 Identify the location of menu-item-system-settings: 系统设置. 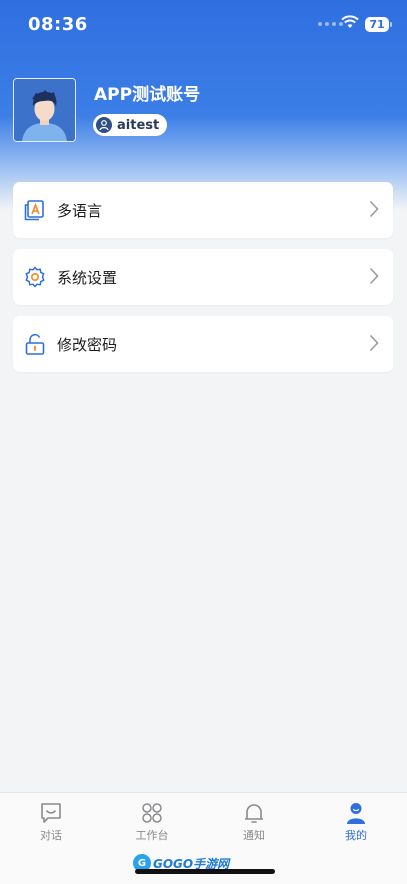
(203, 277).